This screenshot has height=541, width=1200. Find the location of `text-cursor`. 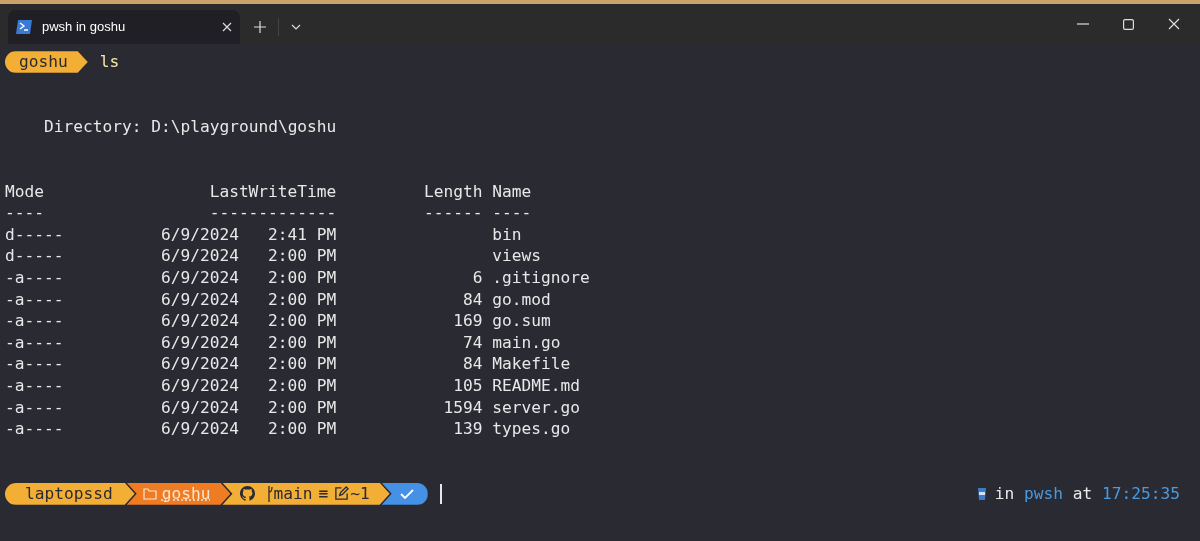

text-cursor is located at coordinates (440, 493).